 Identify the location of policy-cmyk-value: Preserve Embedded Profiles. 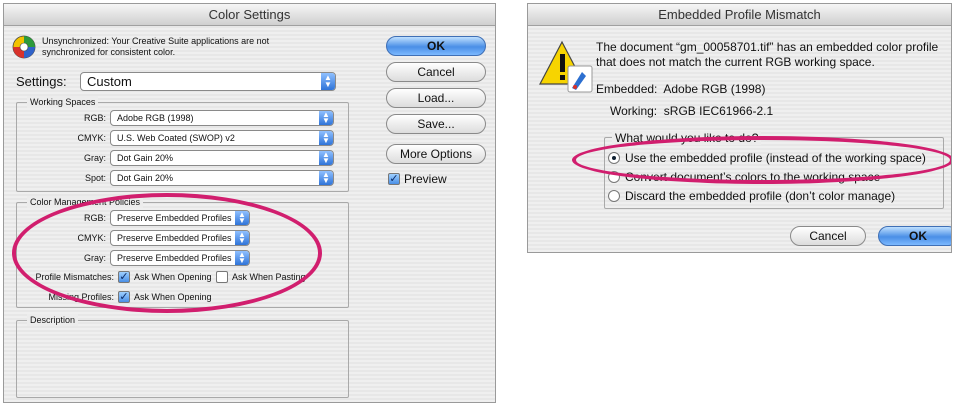
(174, 238).